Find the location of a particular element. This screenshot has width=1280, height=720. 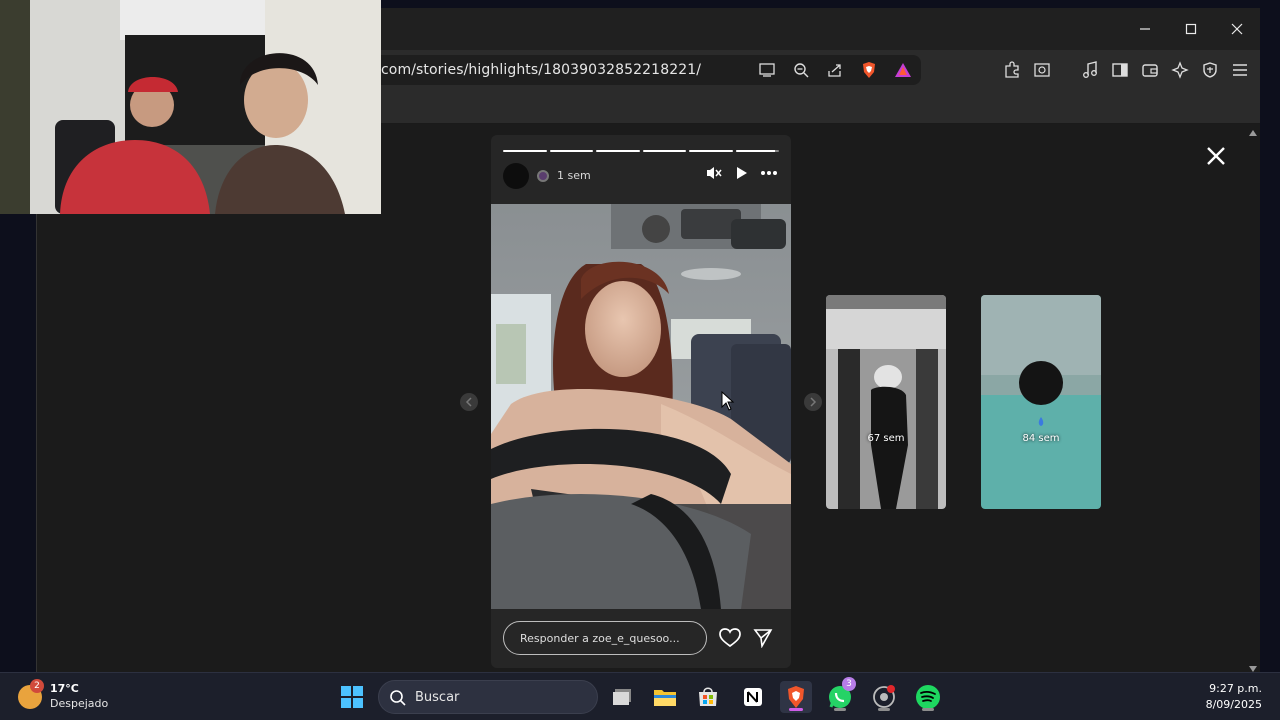

brave-shields-icon is located at coordinates (869, 70).